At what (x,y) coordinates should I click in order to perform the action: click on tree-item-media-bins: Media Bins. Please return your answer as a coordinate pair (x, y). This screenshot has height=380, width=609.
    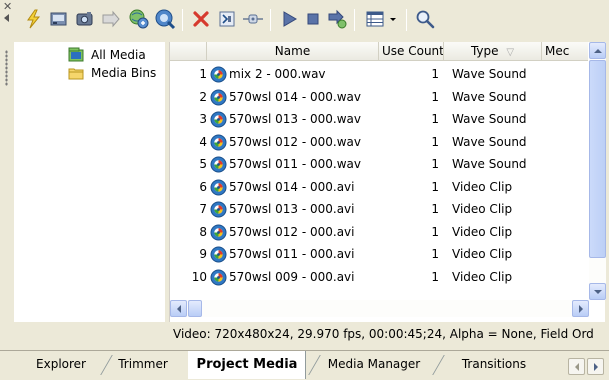
    Looking at the image, I should click on (113, 73).